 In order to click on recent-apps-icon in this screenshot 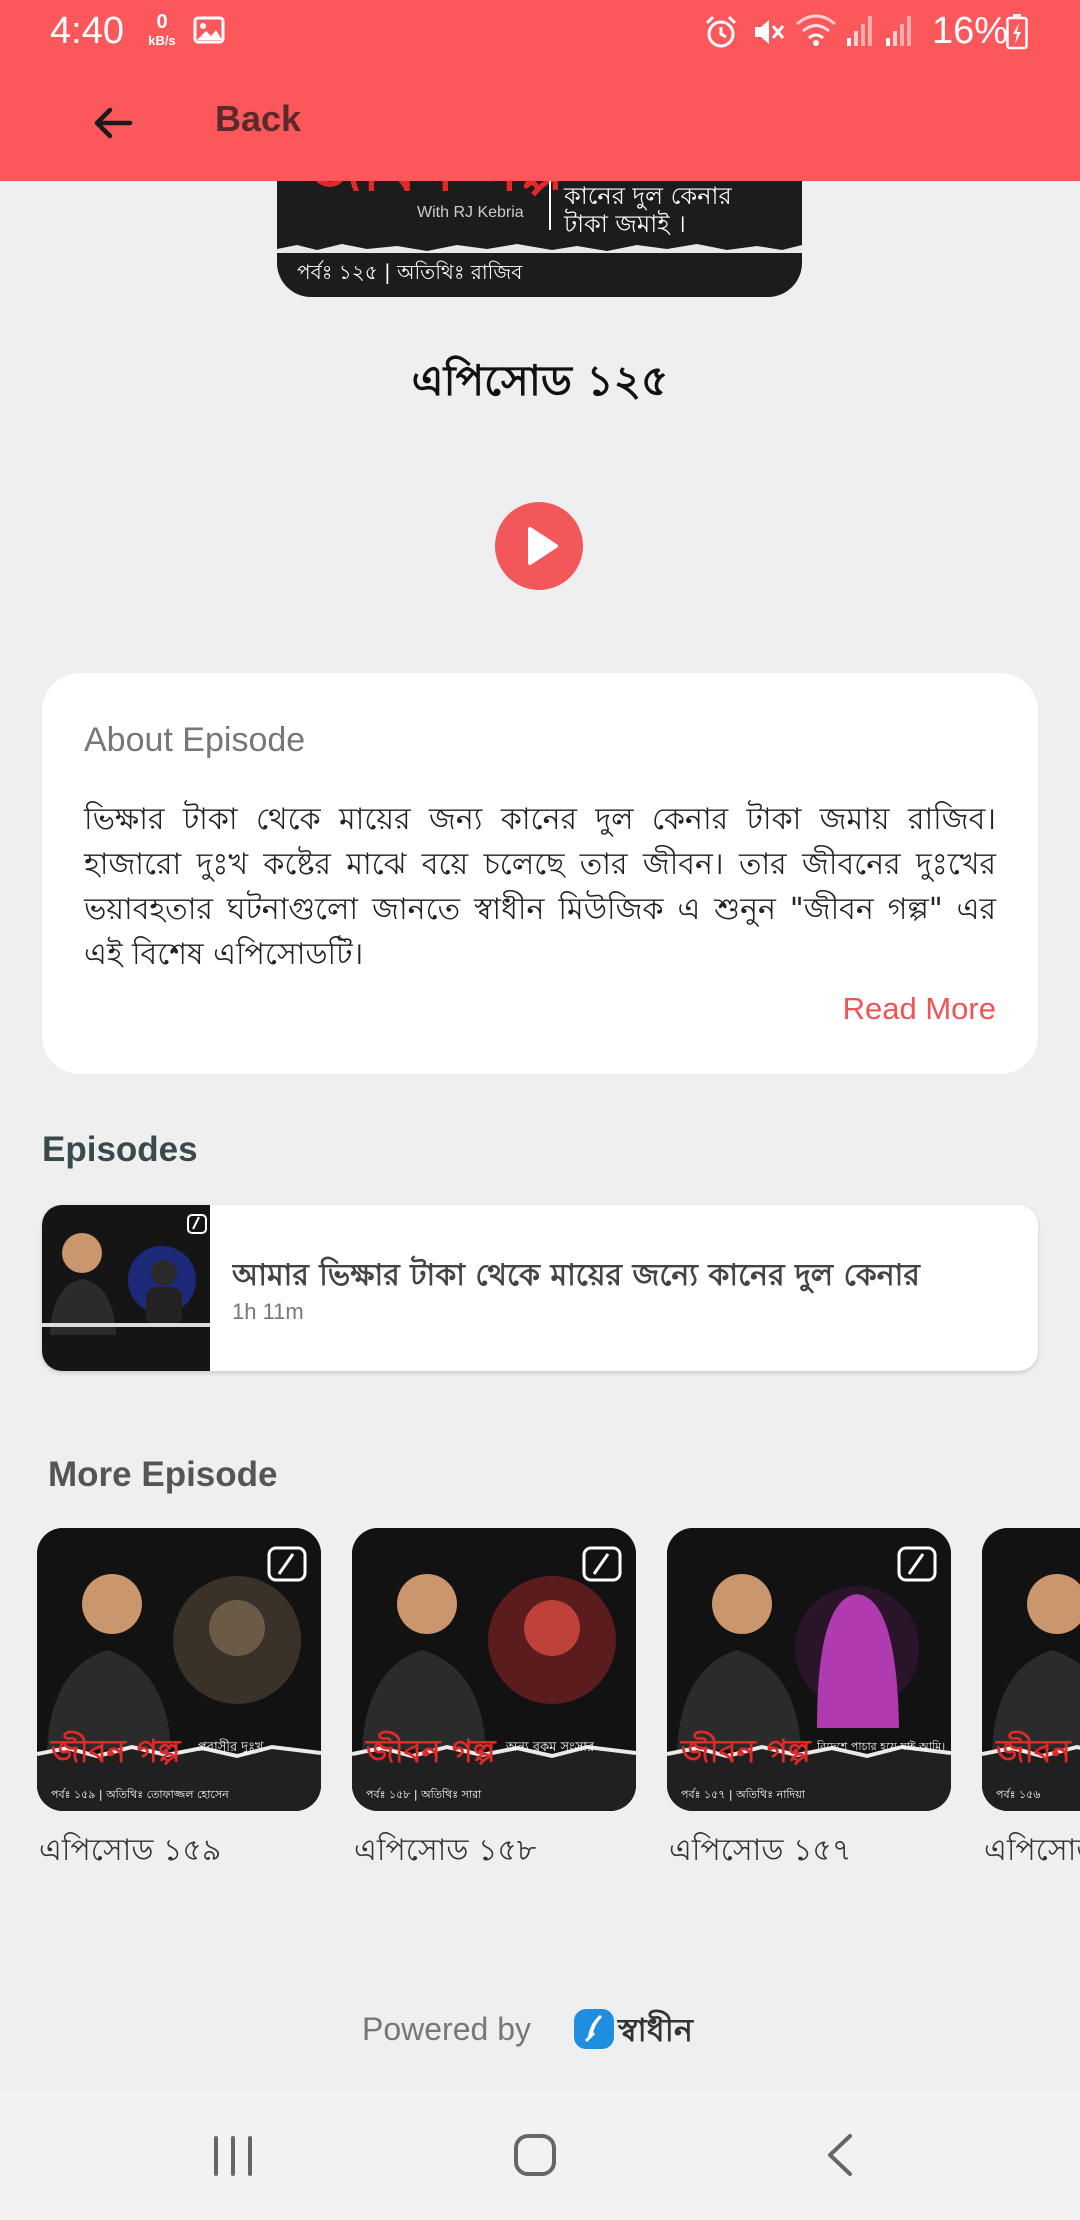, I will do `click(233, 2156)`.